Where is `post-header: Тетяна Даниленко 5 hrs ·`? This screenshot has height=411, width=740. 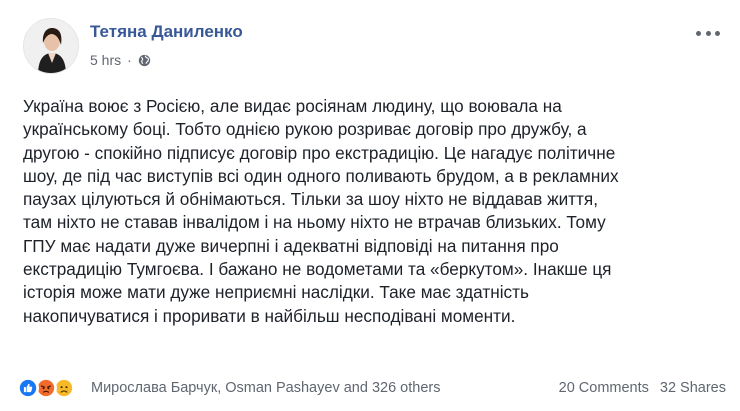 post-header: Тетяна Даниленко 5 hrs · is located at coordinates (376, 49).